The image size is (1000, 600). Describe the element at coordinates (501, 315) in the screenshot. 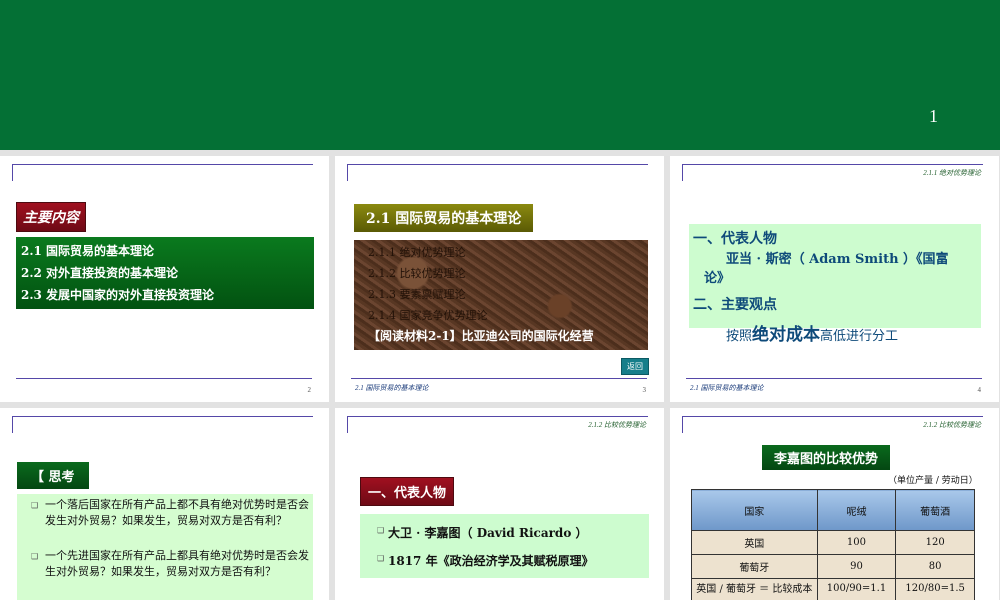

I see `list-item: 2.1.4 国家竞争优势理论` at that location.